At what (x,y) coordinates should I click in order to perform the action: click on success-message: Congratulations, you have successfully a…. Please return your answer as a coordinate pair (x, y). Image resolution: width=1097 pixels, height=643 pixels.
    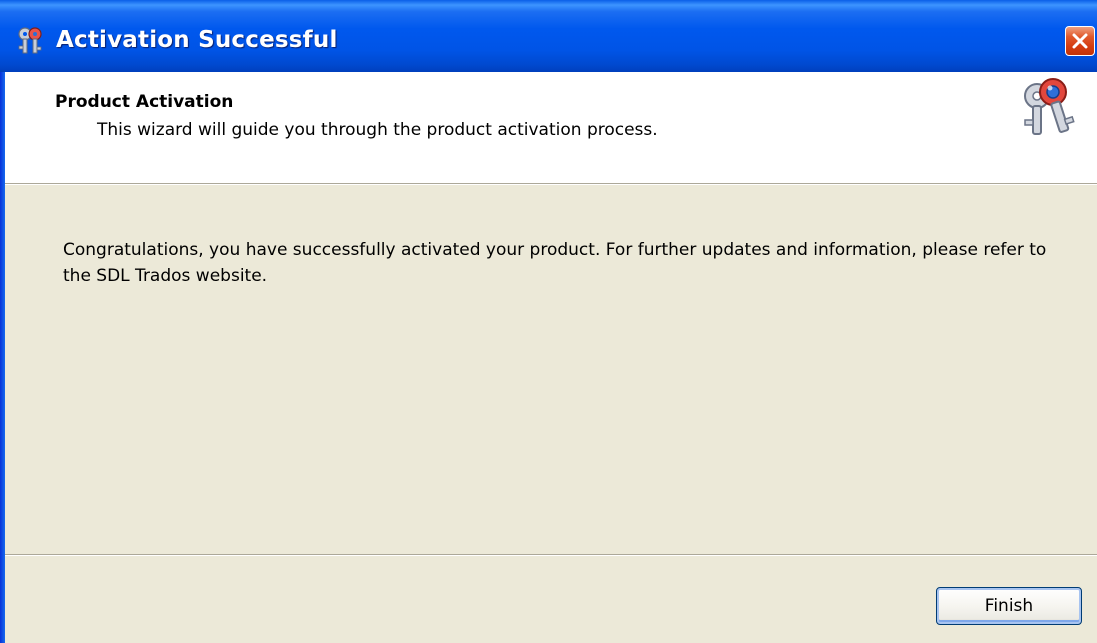
    Looking at the image, I should click on (555, 263).